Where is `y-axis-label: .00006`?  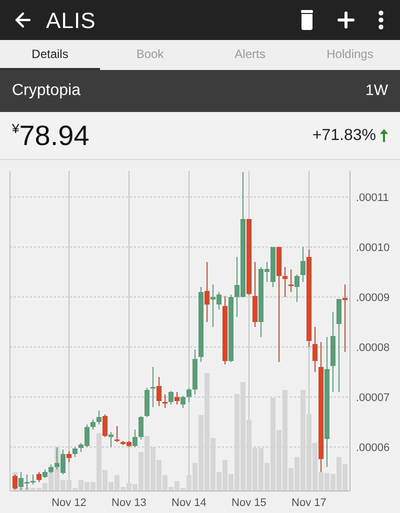
y-axis-label: .00006 is located at coordinates (373, 448).